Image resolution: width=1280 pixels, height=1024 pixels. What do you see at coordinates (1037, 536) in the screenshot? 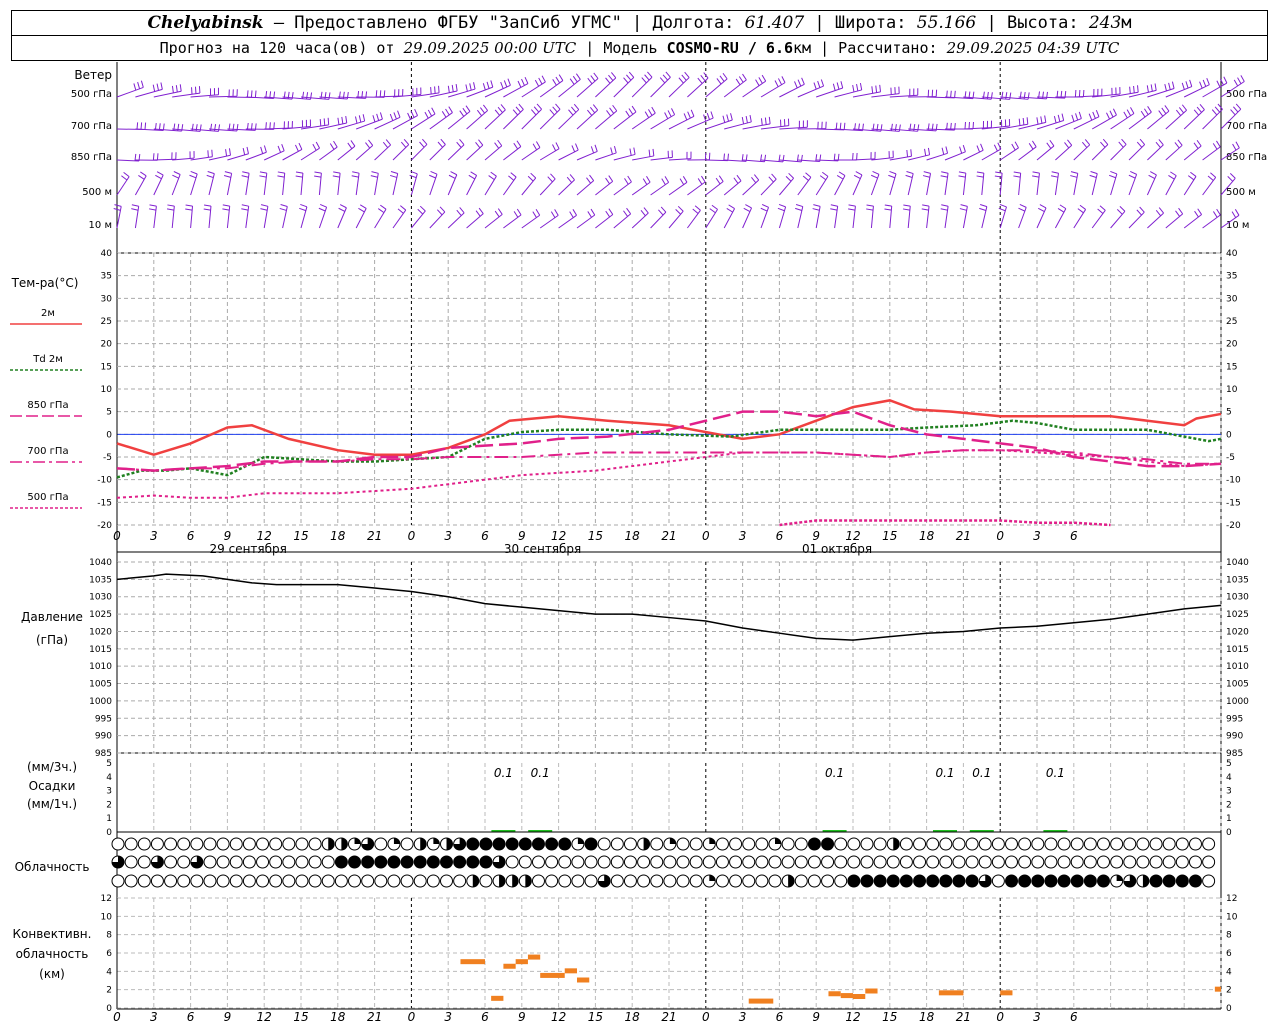
I see `time-tick-label: 3` at bounding box center [1037, 536].